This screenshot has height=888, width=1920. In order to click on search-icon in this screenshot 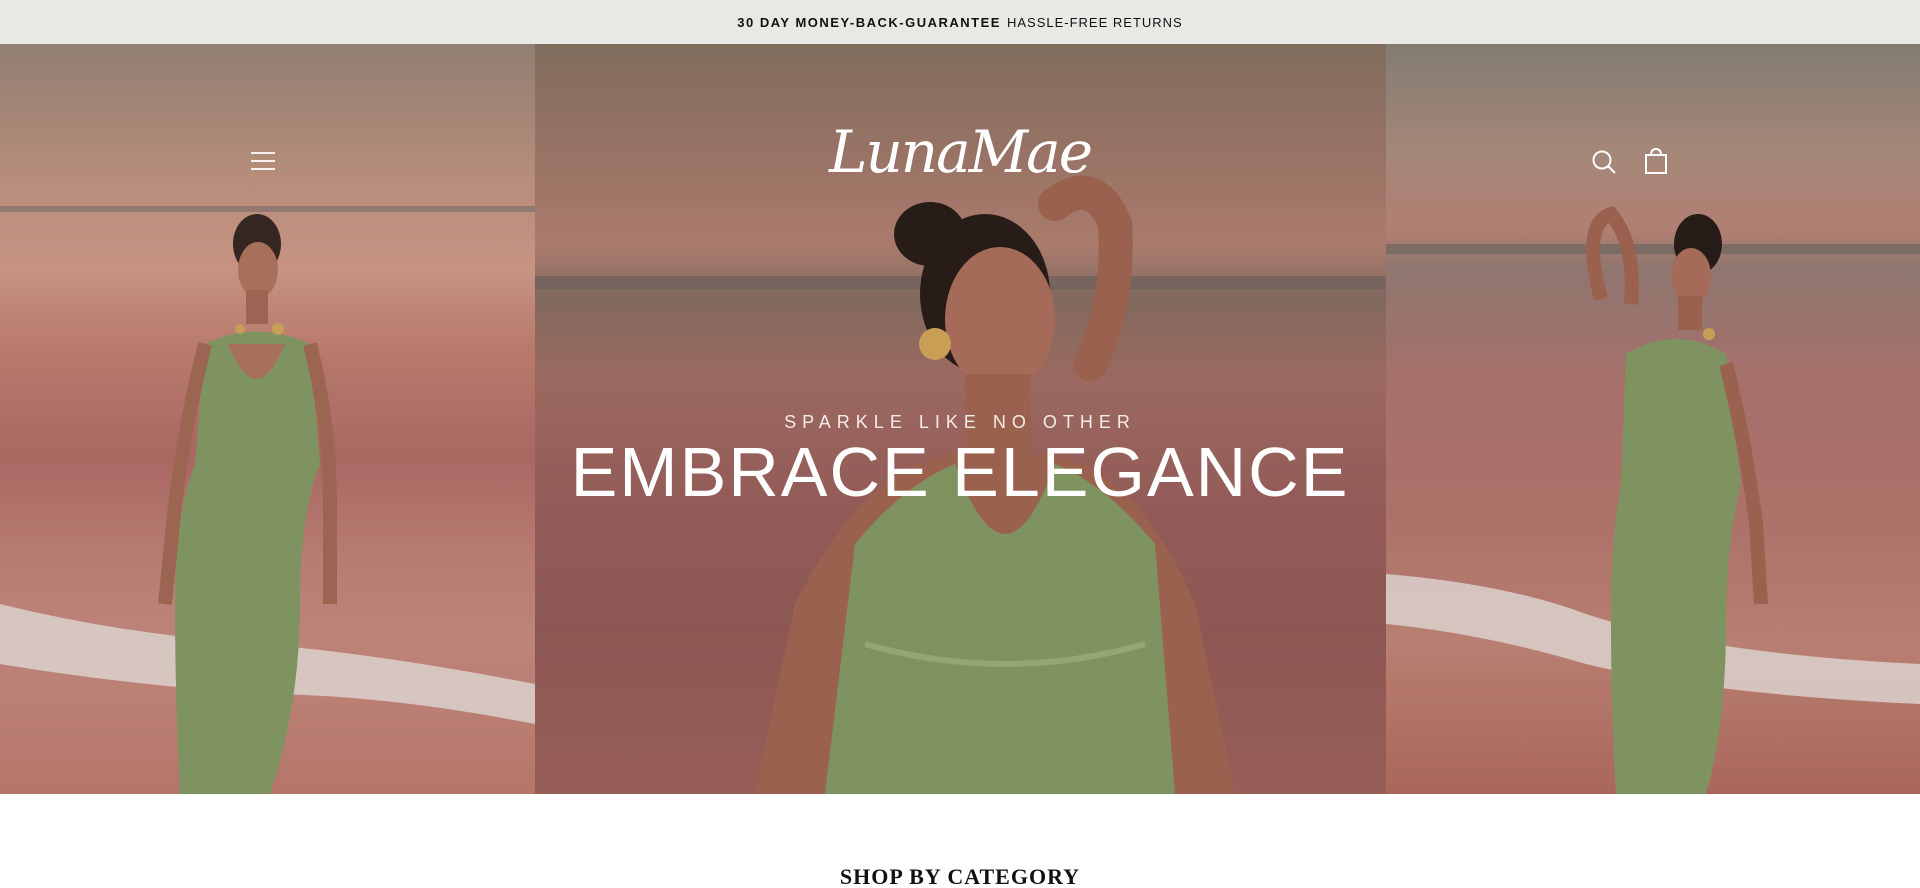, I will do `click(1604, 162)`.